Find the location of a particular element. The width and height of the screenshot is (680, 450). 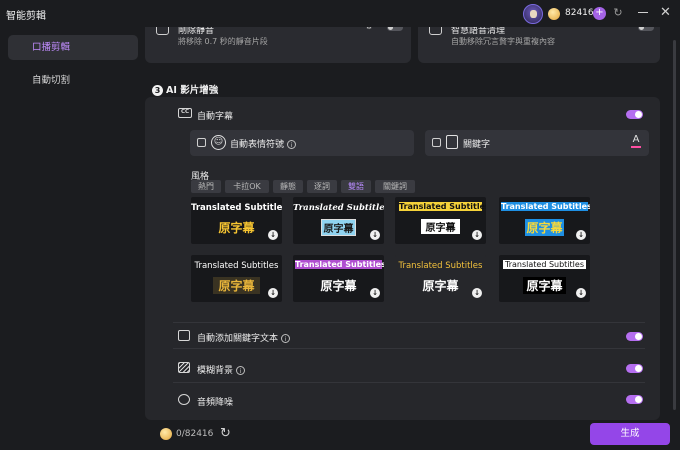

auto-keyword-text-toggle is located at coordinates (634, 336).